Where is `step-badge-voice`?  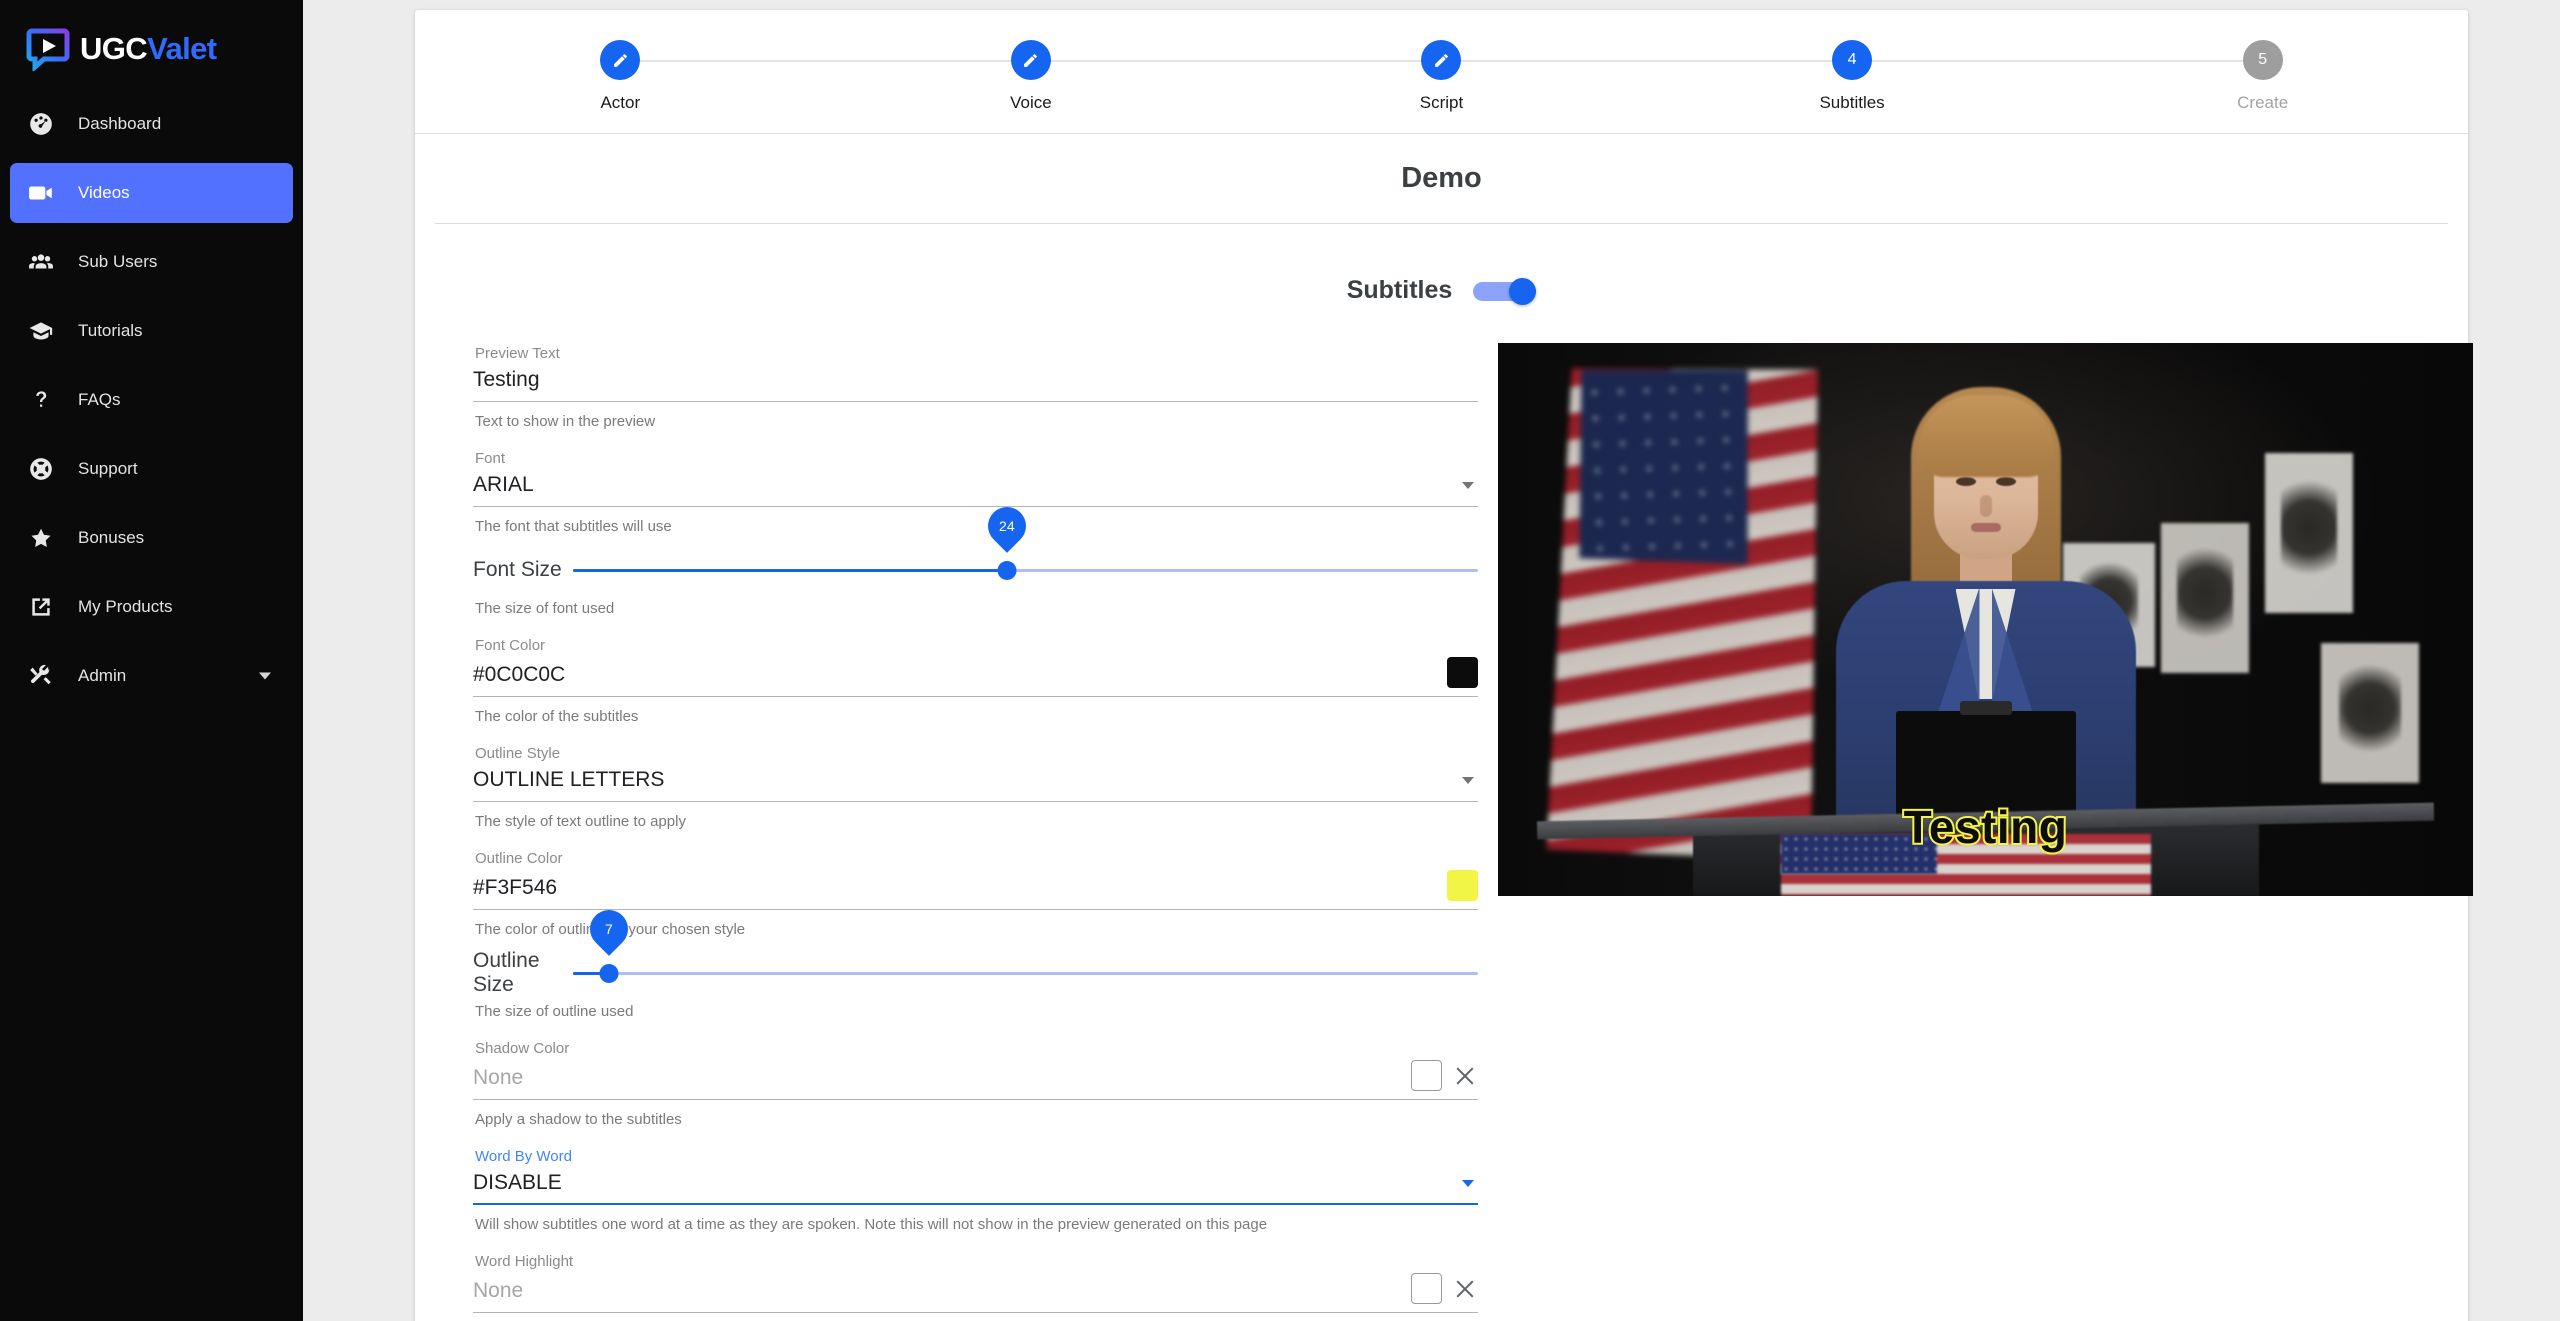
step-badge-voice is located at coordinates (1030, 60).